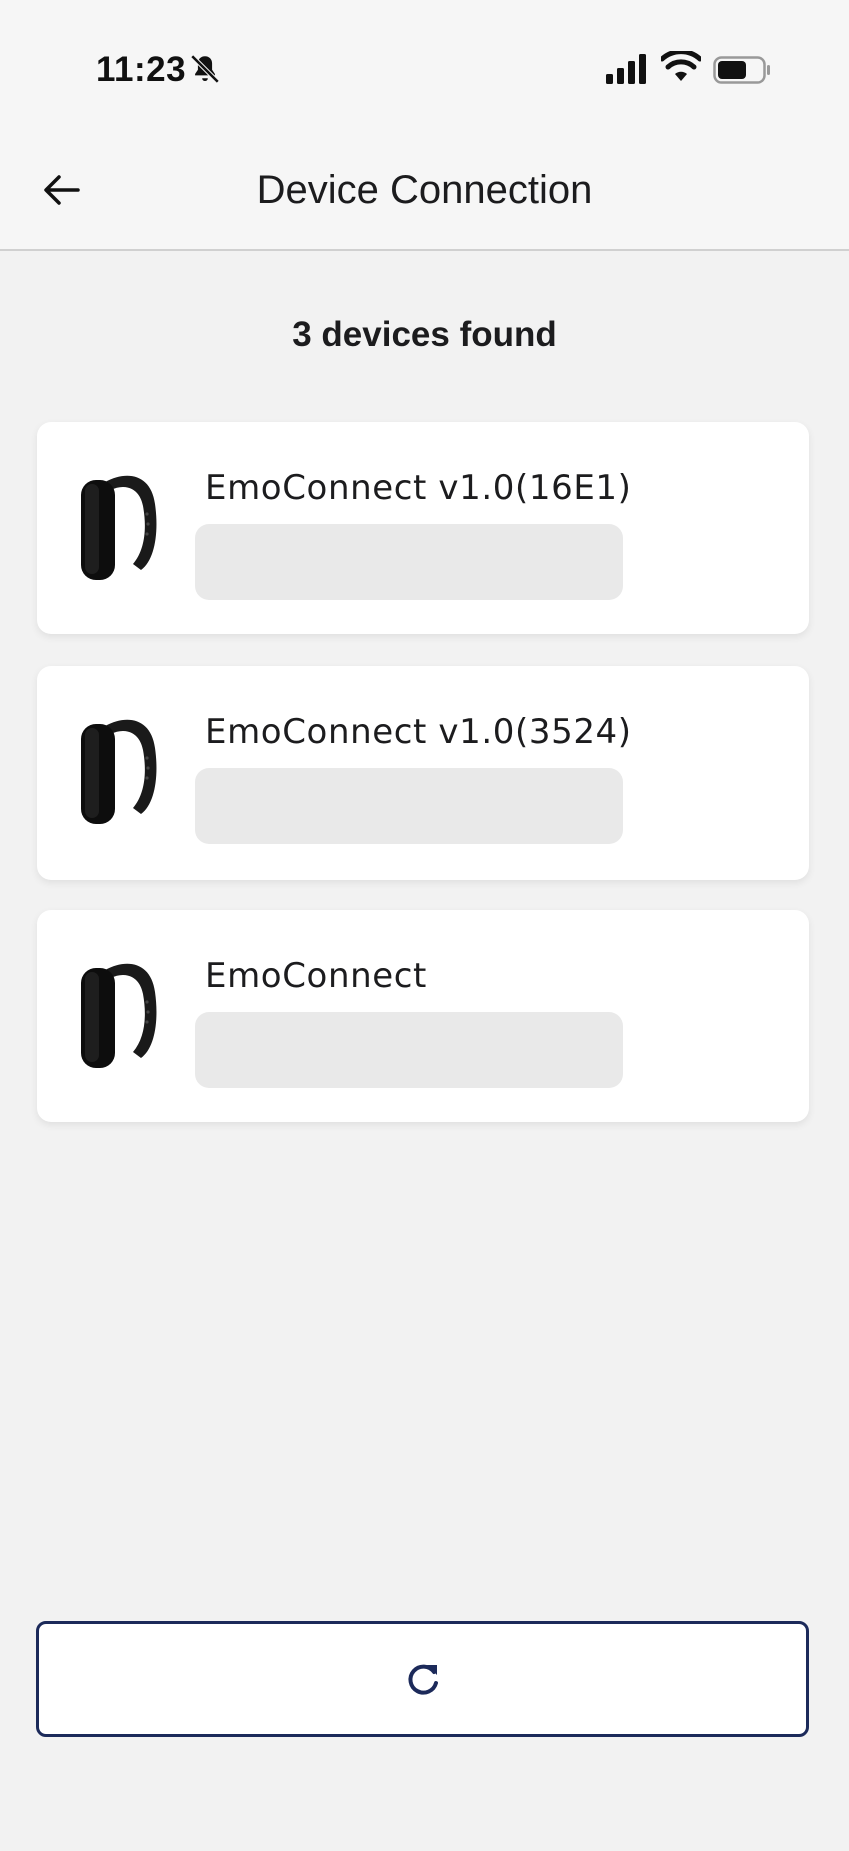 The width and height of the screenshot is (849, 1851). Describe the element at coordinates (424, 190) in the screenshot. I see `page-title: Device Connection` at that location.